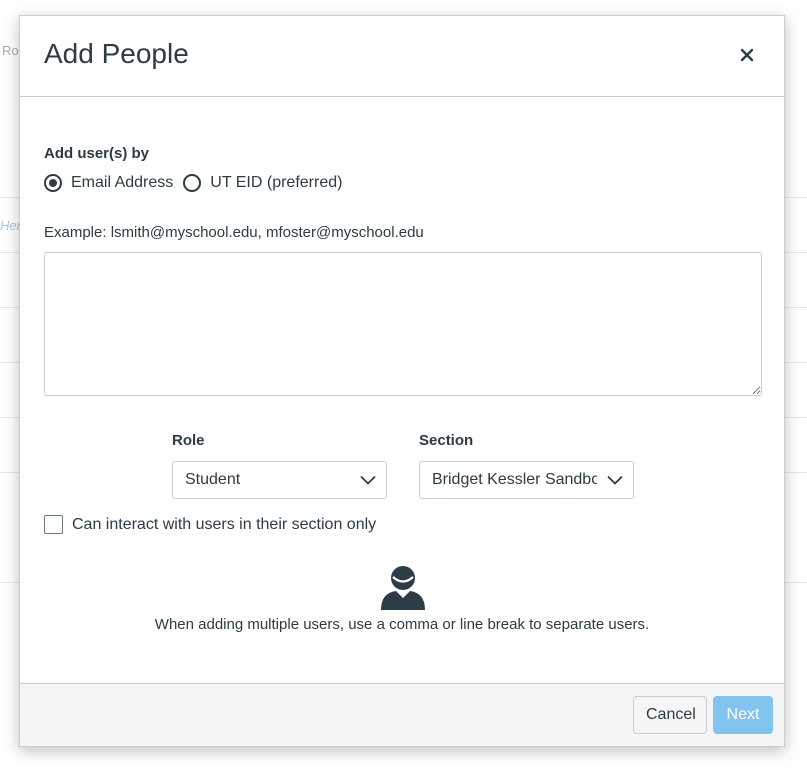 The width and height of the screenshot is (807, 777). What do you see at coordinates (213, 479) in the screenshot?
I see `role-select-value: Student` at bounding box center [213, 479].